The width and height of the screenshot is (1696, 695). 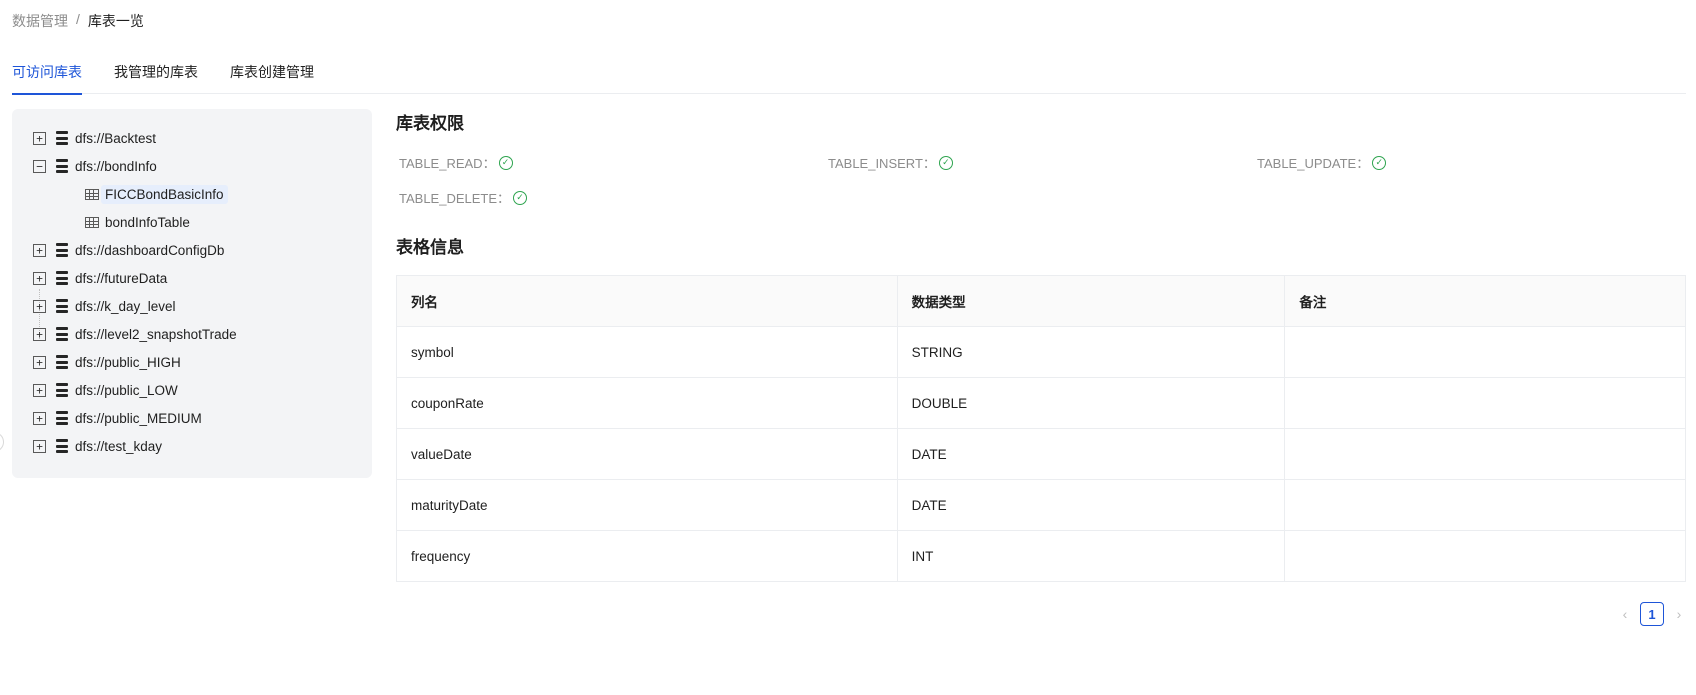 I want to click on tree-node-label: dfs://Backtest, so click(x=115, y=138).